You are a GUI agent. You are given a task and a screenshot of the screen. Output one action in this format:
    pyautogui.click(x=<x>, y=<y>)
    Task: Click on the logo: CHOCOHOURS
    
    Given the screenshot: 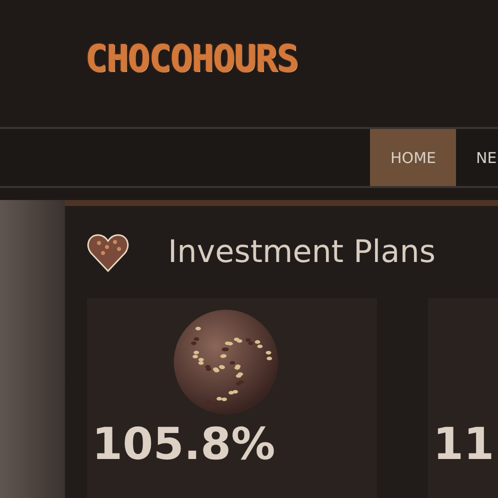 What is the action you would take?
    pyautogui.click(x=191, y=58)
    